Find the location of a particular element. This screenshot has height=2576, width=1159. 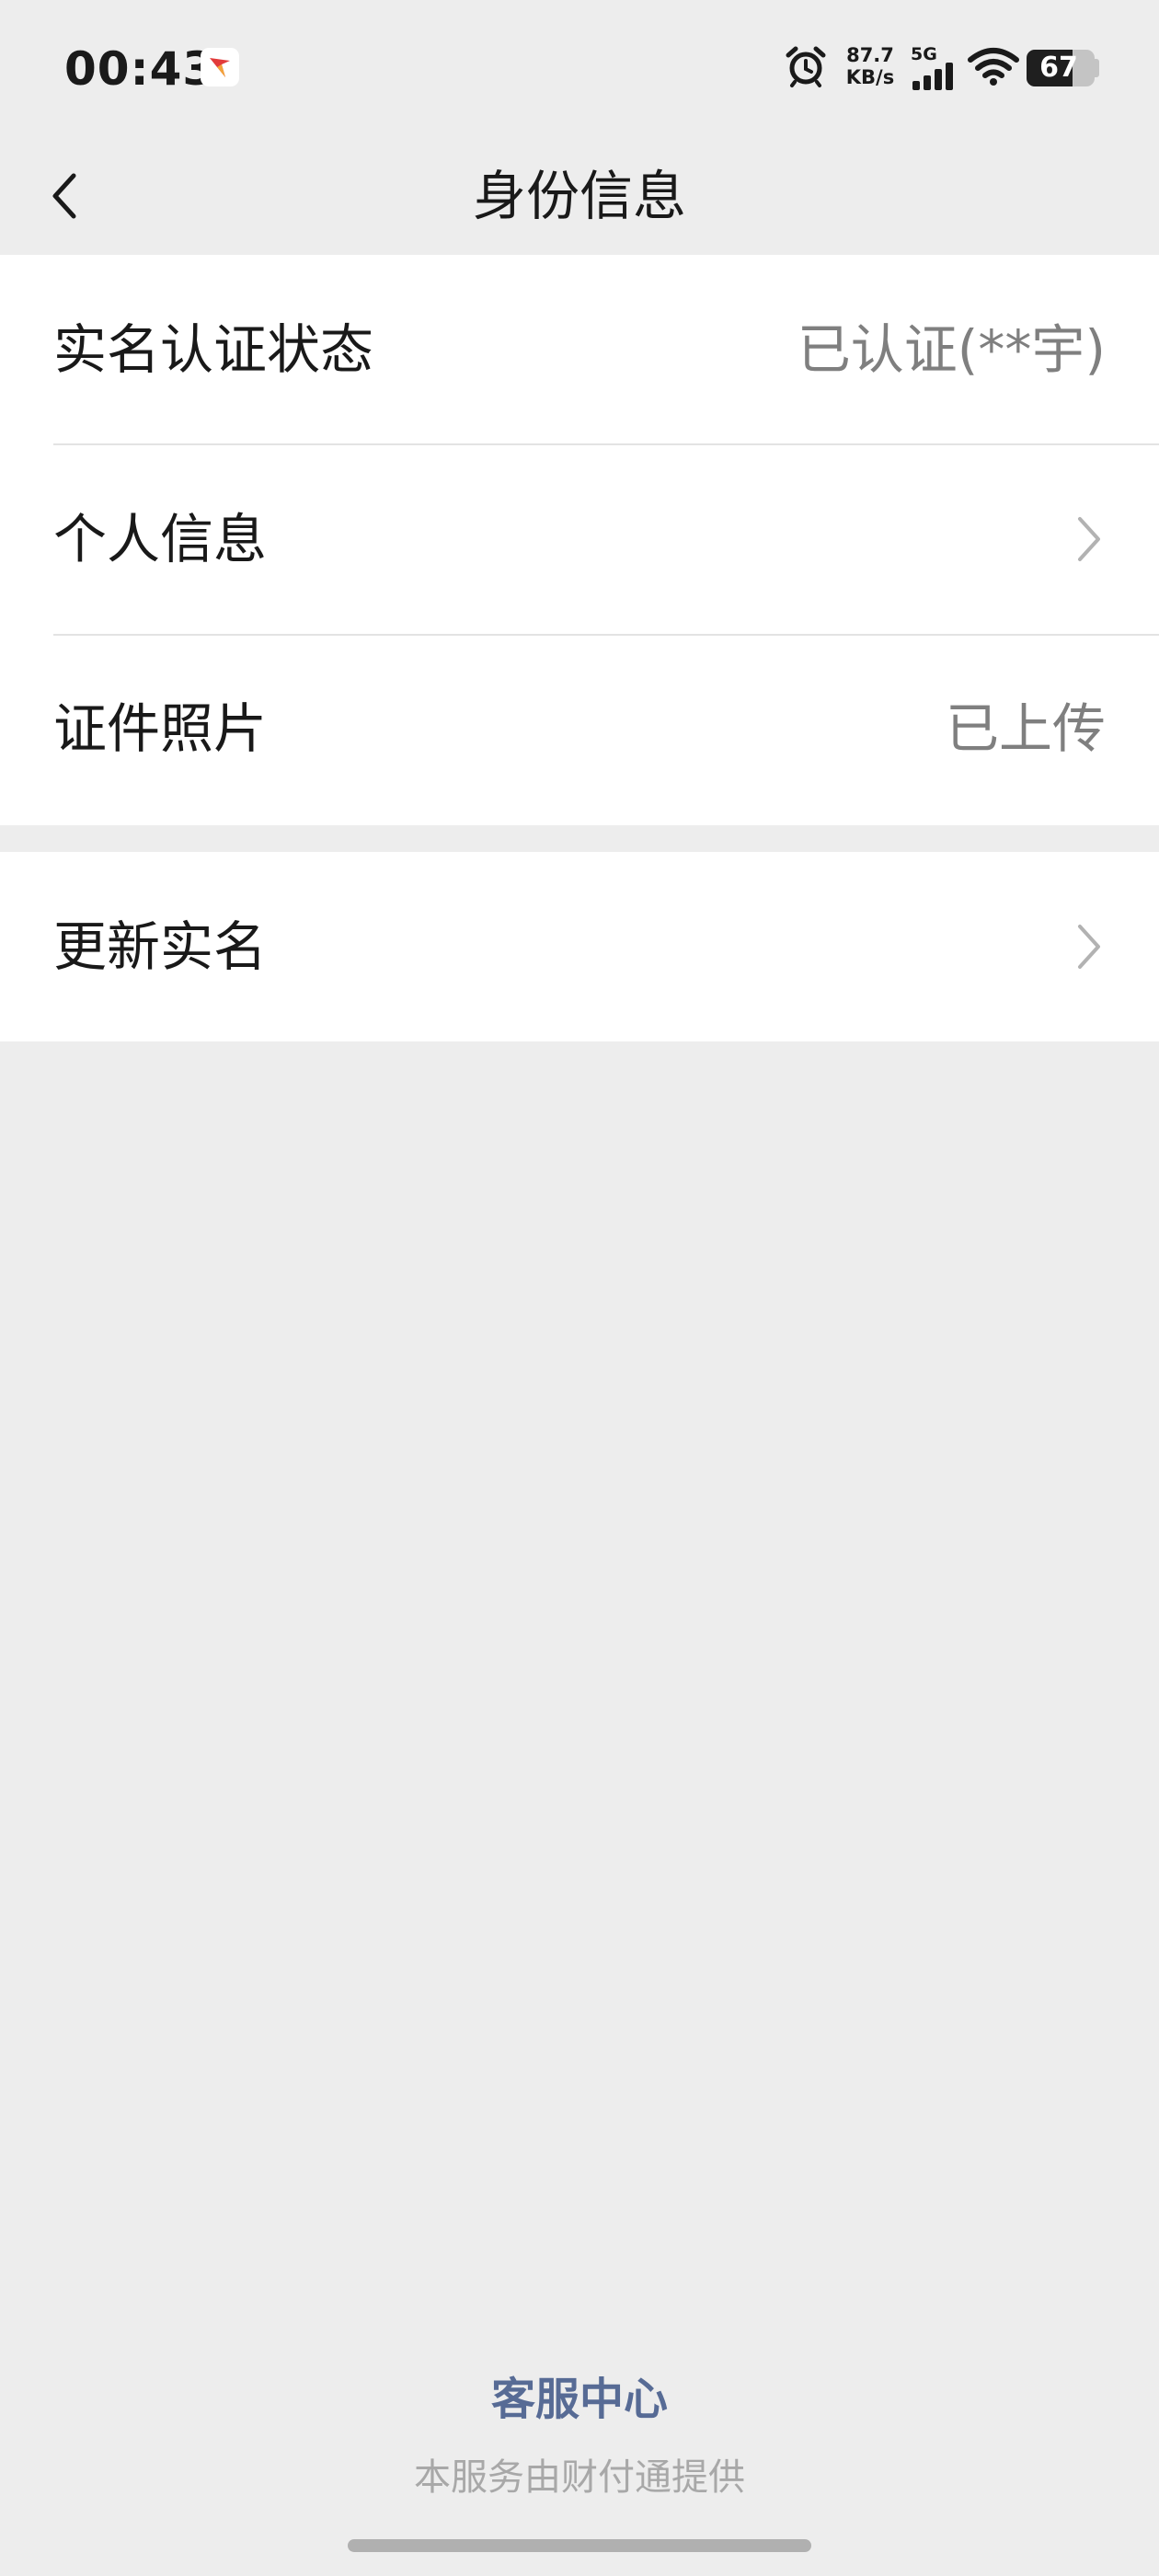

list-item-verification-status: 实名认证状态 已认证(**宇) is located at coordinates (579, 349).